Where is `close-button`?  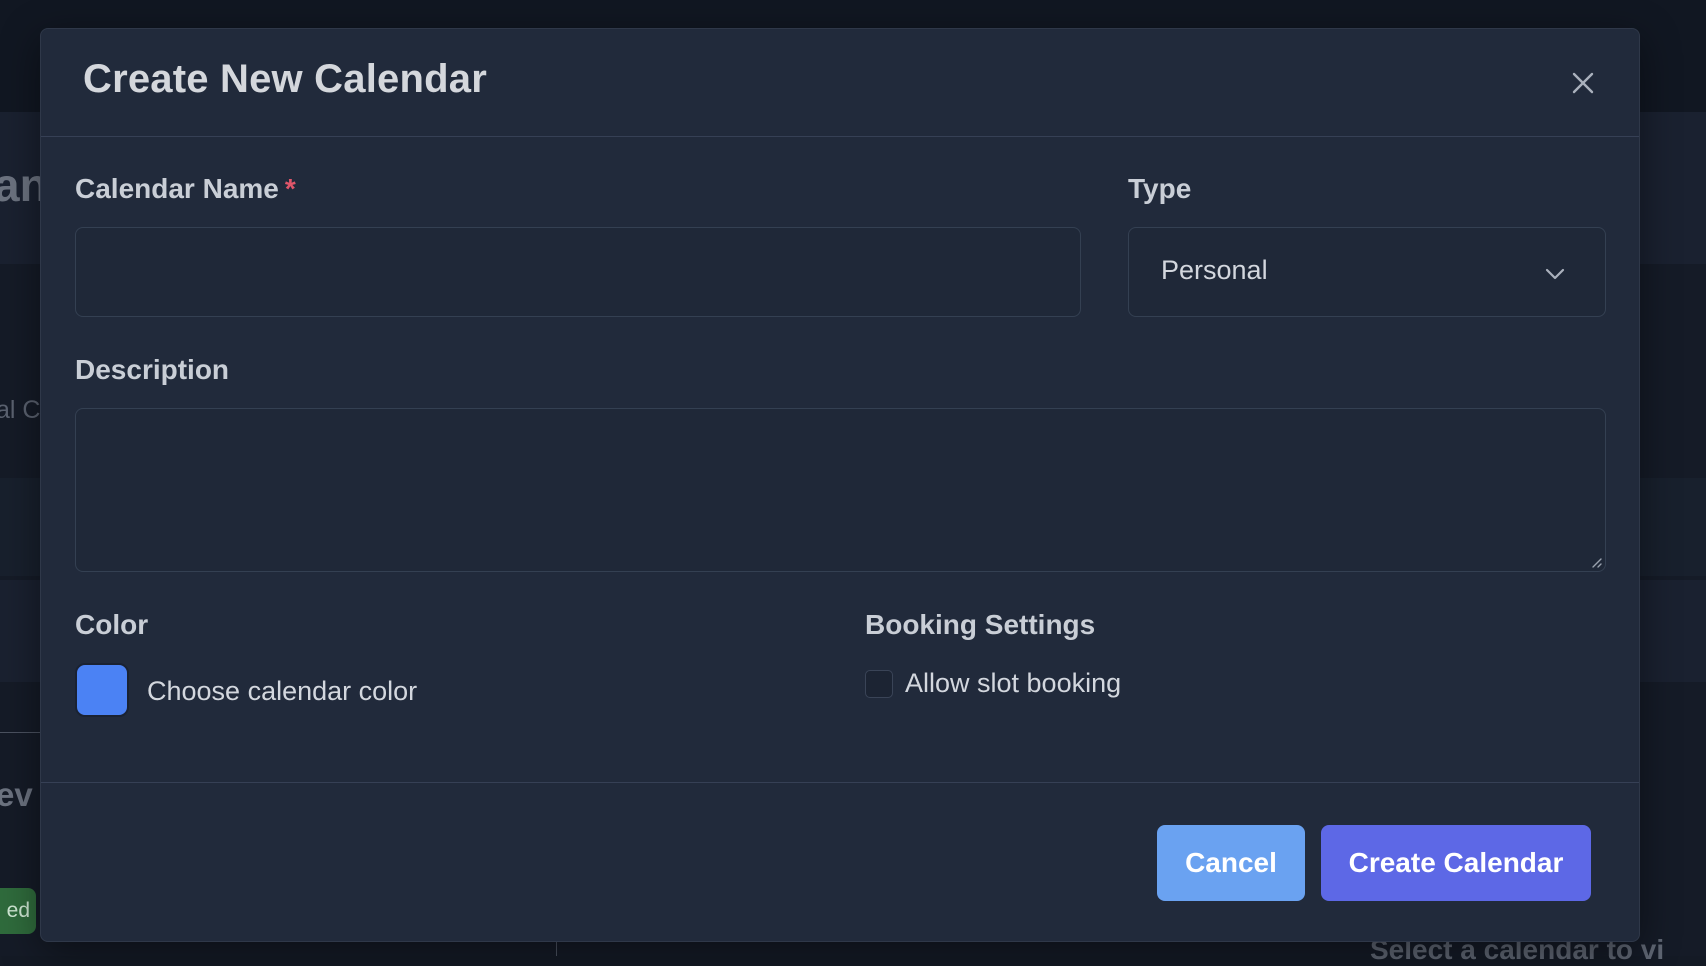
close-button is located at coordinates (1583, 83).